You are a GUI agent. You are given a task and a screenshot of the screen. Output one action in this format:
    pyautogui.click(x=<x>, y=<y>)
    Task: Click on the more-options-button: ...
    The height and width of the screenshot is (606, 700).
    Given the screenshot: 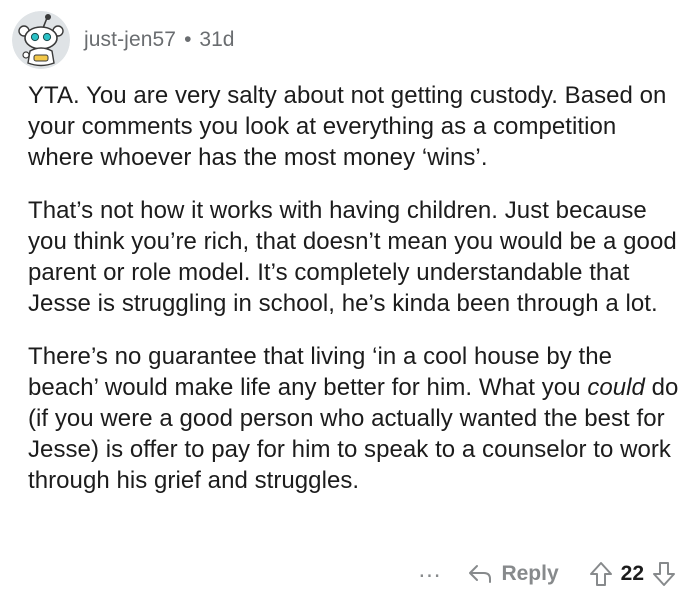 What is the action you would take?
    pyautogui.click(x=429, y=573)
    